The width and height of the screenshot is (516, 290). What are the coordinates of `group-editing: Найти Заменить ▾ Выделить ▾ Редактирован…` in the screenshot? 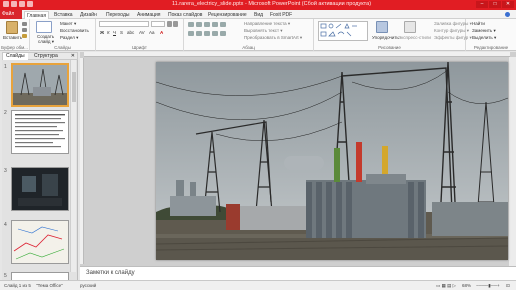 It's located at (491, 35).